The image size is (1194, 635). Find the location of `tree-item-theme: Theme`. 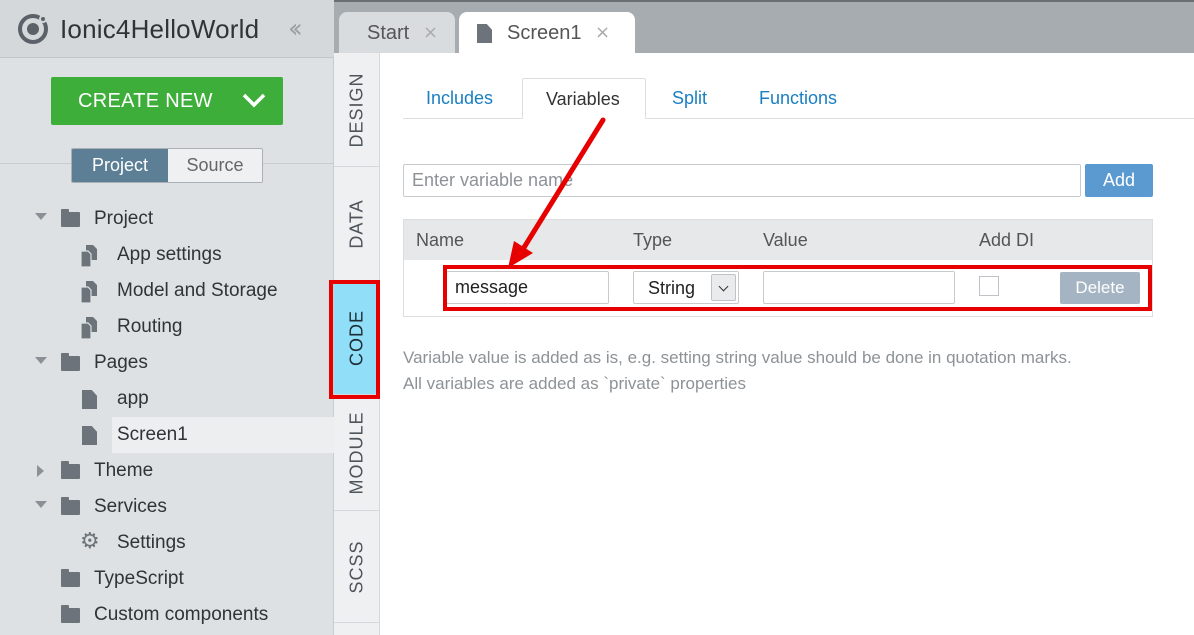

tree-item-theme: Theme is located at coordinates (167, 471).